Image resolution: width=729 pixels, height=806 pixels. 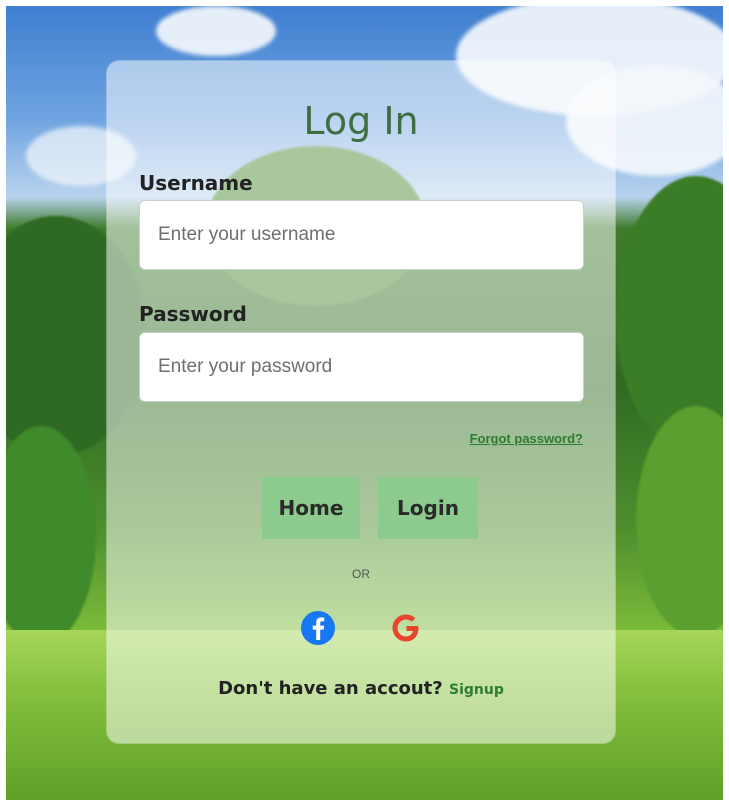 What do you see at coordinates (361, 121) in the screenshot?
I see `page-title: Log In` at bounding box center [361, 121].